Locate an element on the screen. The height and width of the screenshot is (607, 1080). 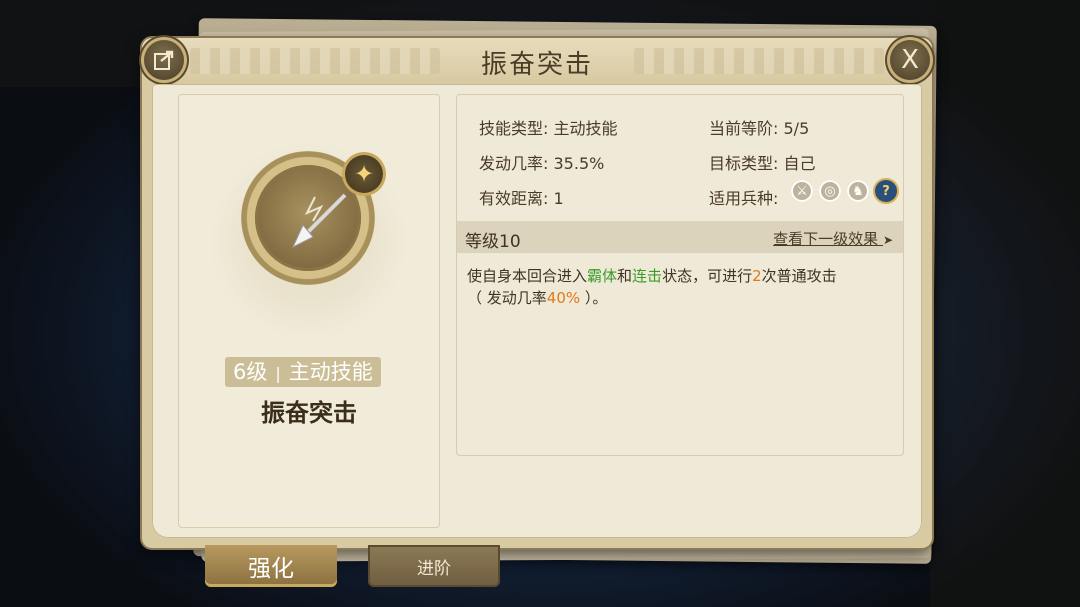
desc-text: （ 发动几率 is located at coordinates (507, 298).